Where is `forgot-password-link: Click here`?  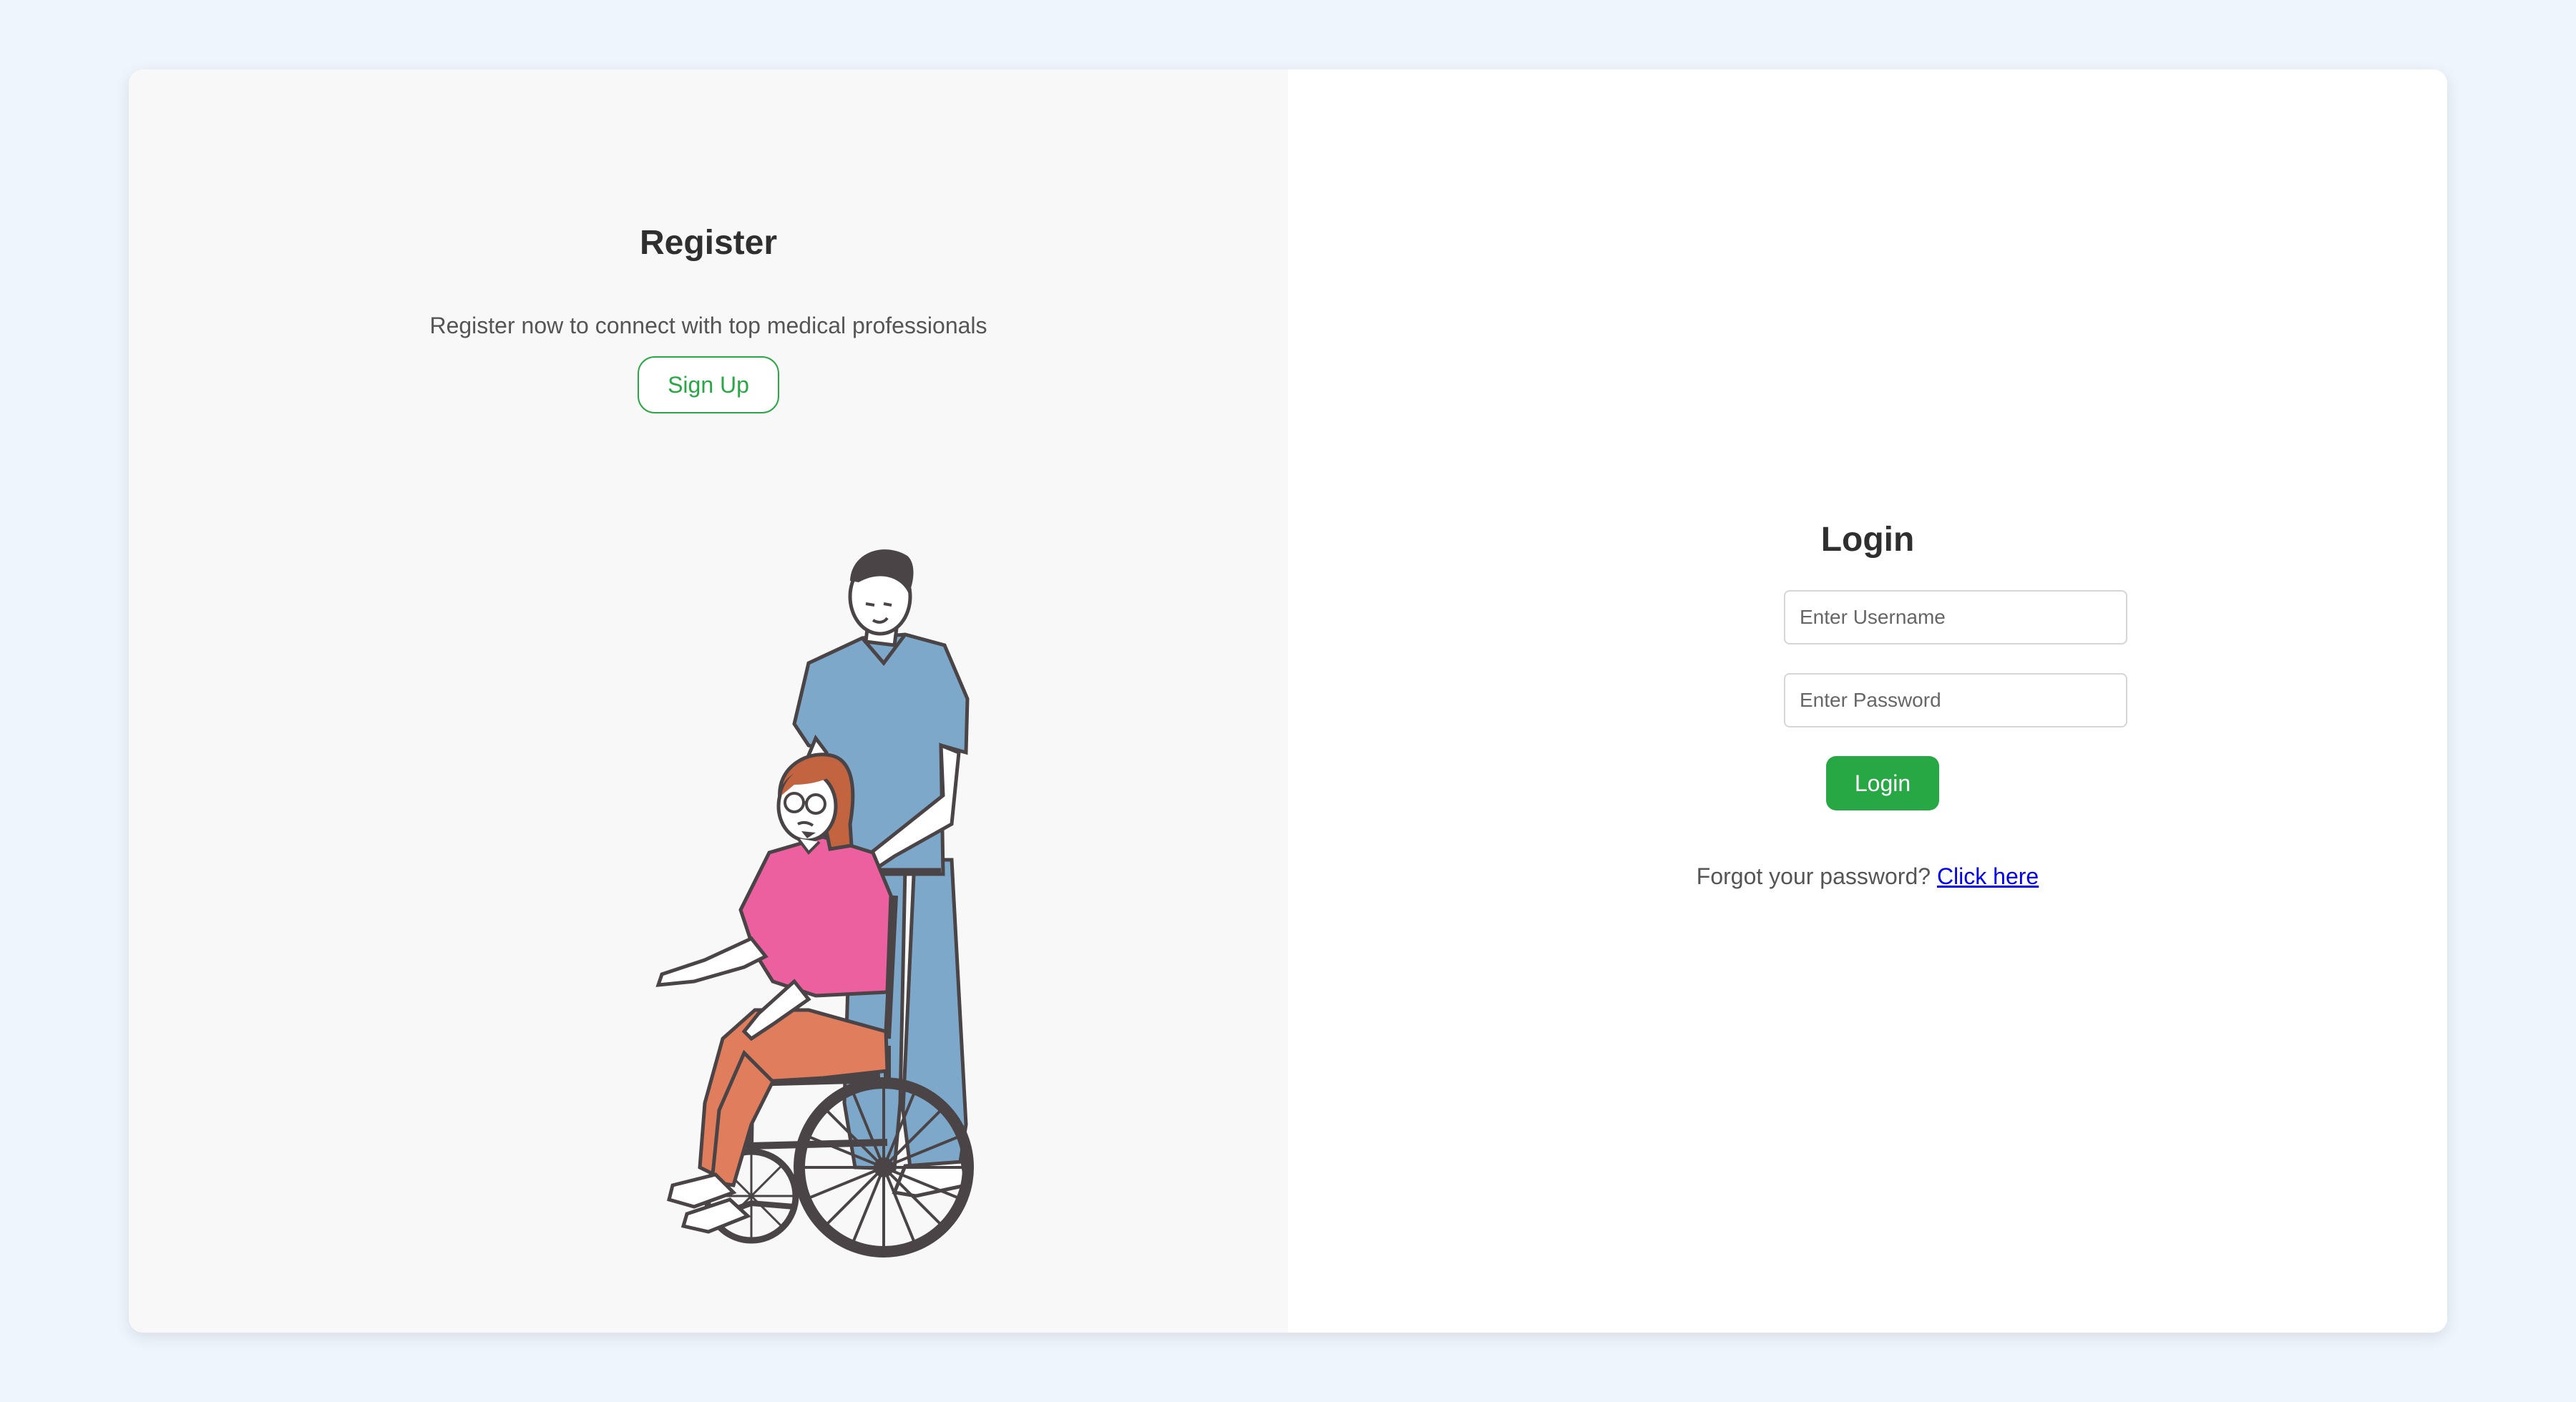 forgot-password-link: Click here is located at coordinates (1988, 876).